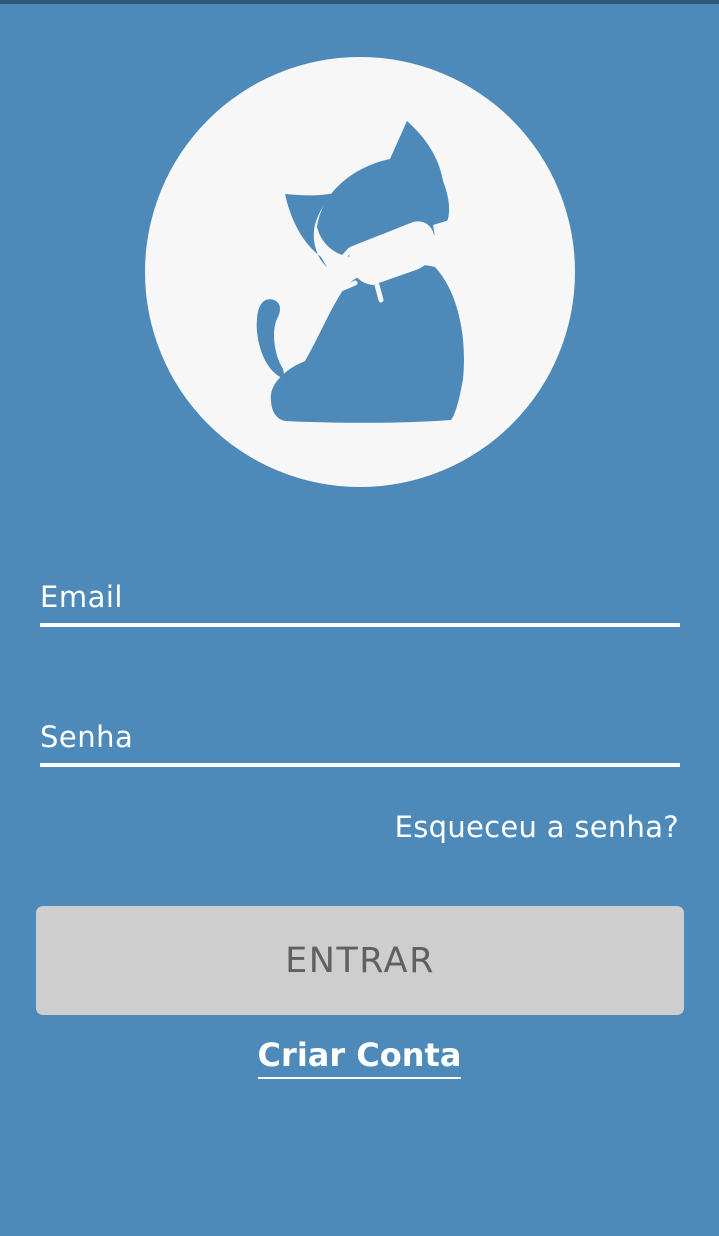 Image resolution: width=719 pixels, height=1236 pixels. I want to click on password-input, so click(360, 737).